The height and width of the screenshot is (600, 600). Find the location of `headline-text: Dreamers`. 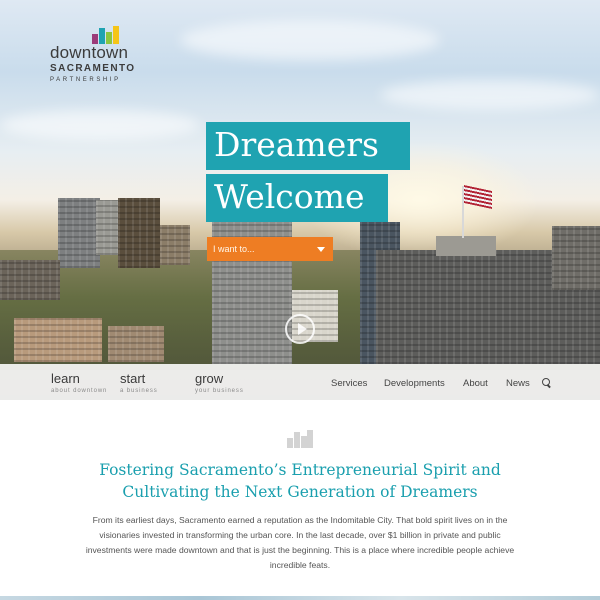

headline-text: Dreamers is located at coordinates (296, 144).